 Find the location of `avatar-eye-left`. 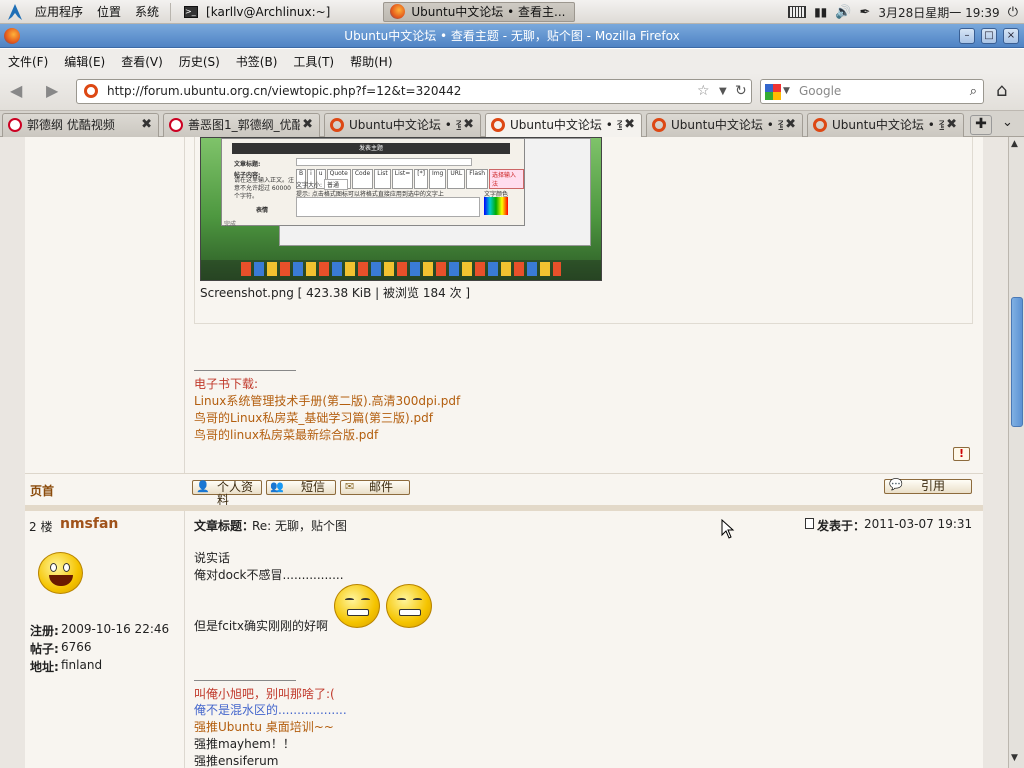

avatar-eye-left is located at coordinates (53, 567).